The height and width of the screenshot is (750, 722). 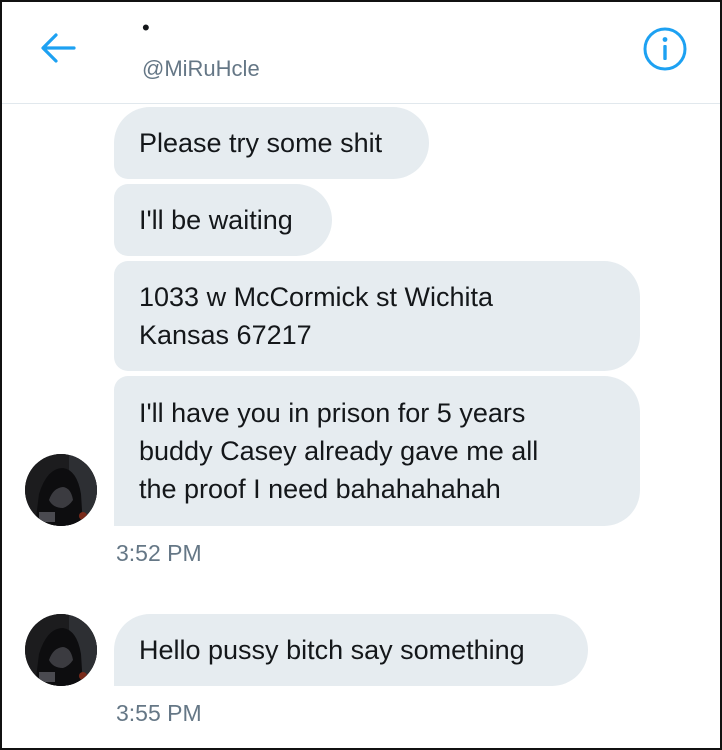 I want to click on display-name: •, so click(x=146, y=27).